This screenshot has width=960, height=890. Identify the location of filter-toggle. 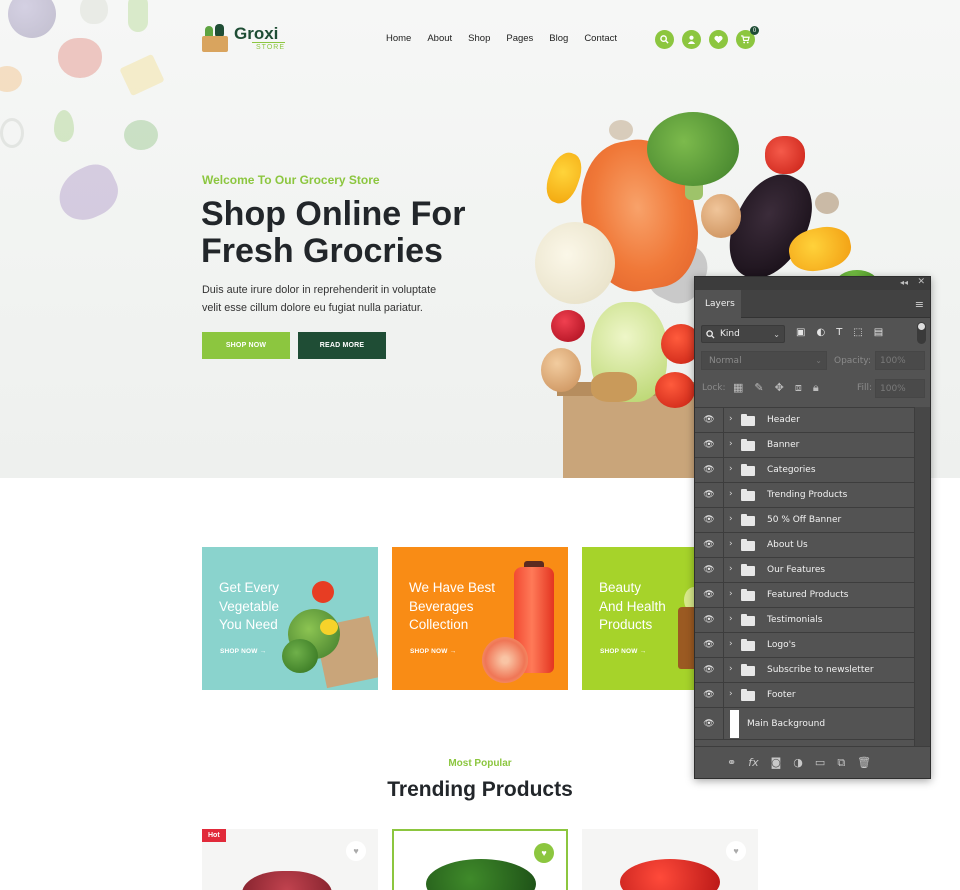
(921, 333).